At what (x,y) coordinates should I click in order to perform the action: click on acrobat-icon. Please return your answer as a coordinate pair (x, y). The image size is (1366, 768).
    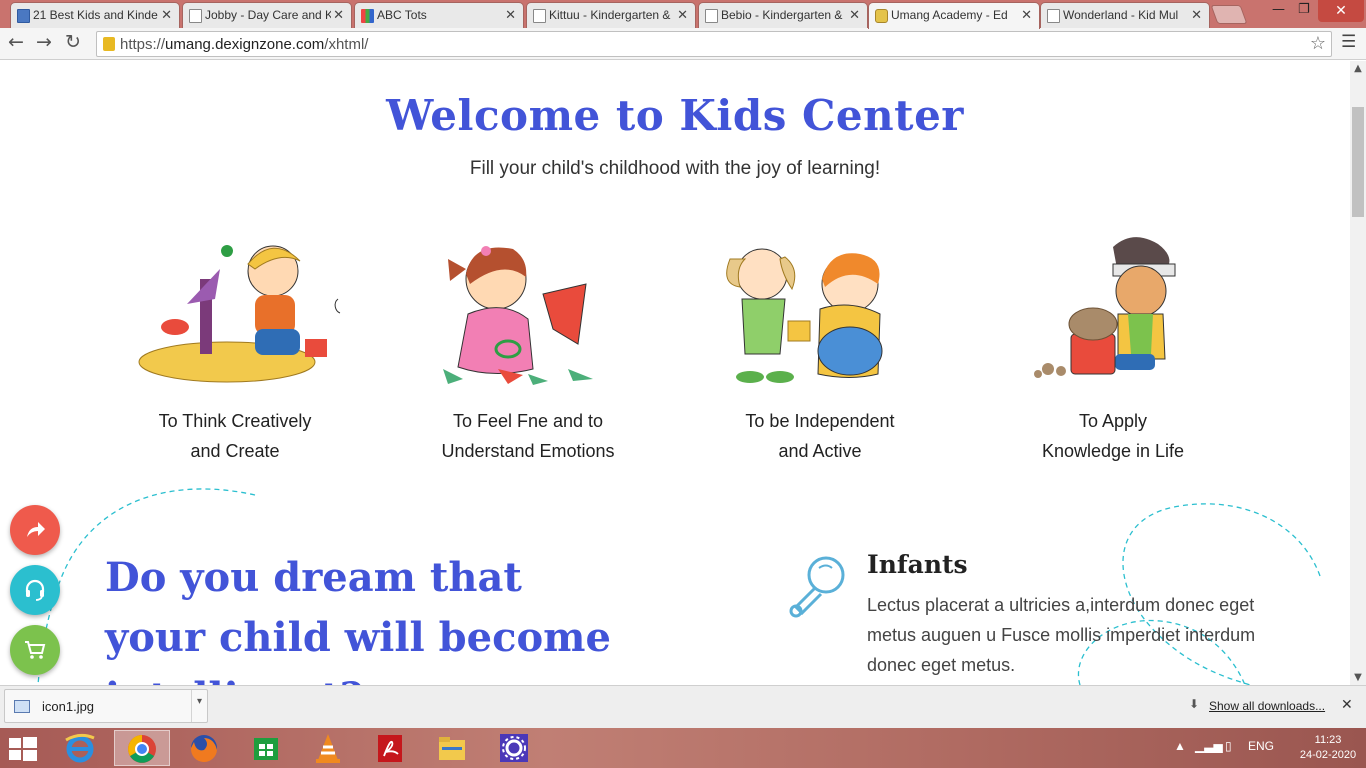
    Looking at the image, I should click on (390, 748).